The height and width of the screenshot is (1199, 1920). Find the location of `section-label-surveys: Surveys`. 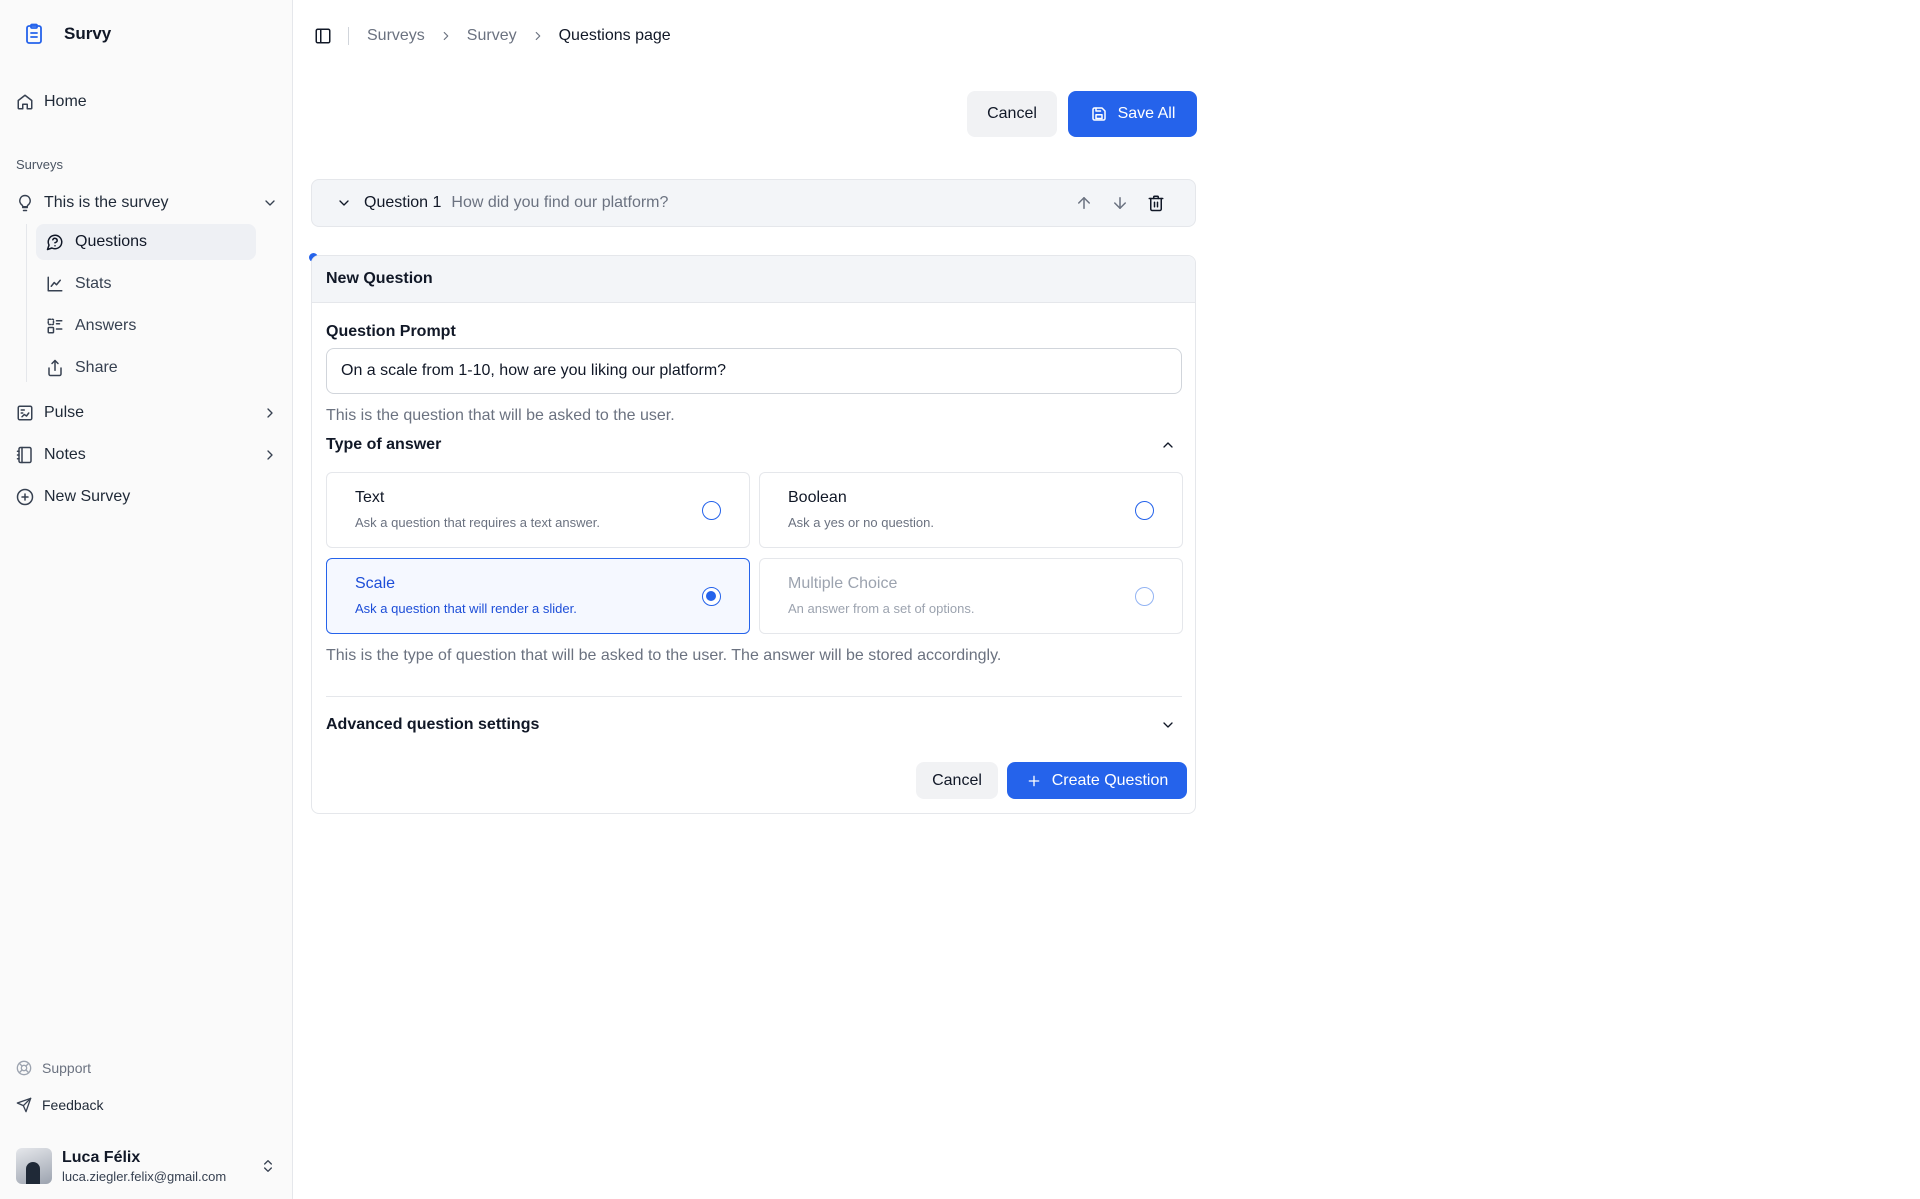

section-label-surveys: Surveys is located at coordinates (39, 164).